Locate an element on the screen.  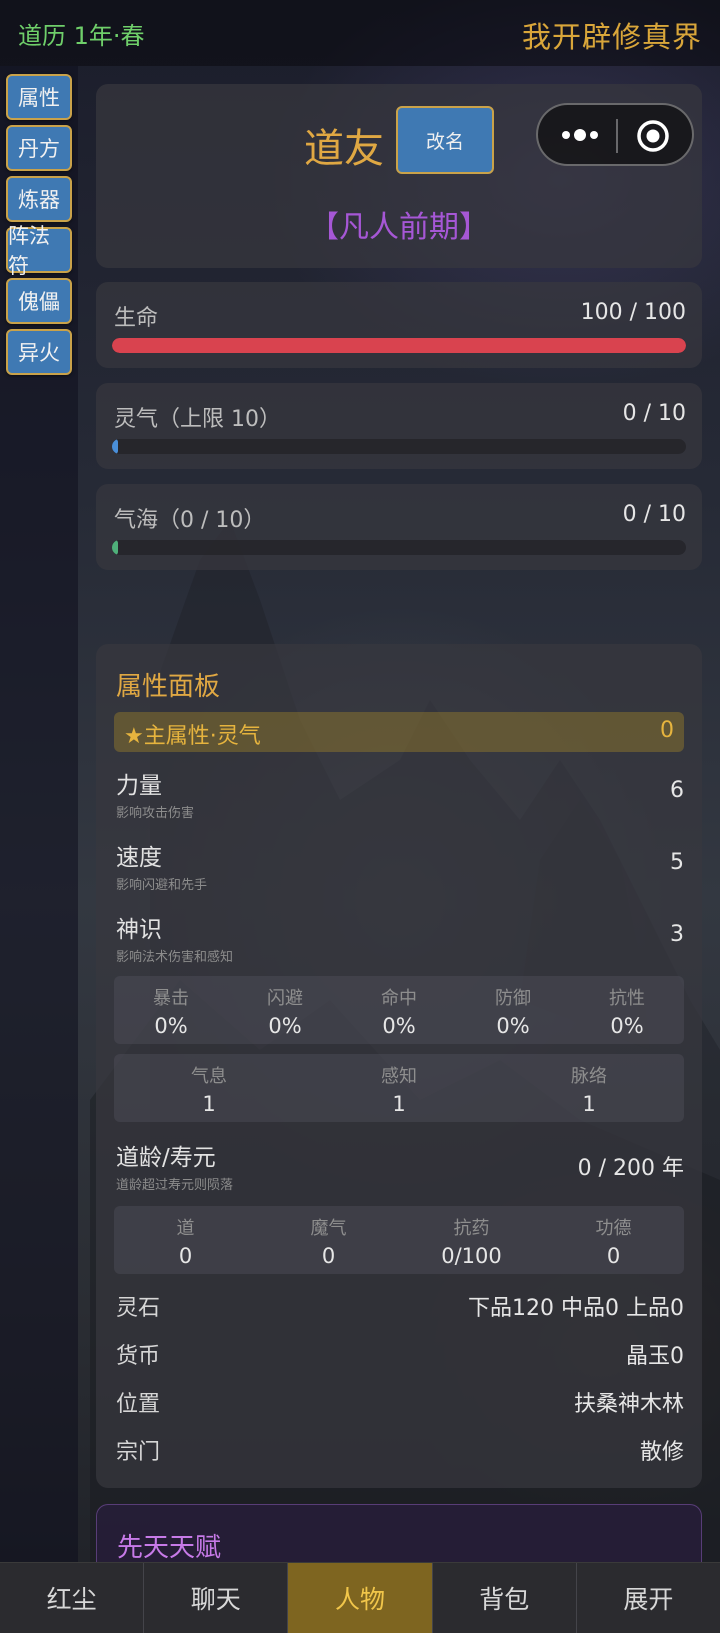
attribute-name: 神识 is located at coordinates (139, 930).